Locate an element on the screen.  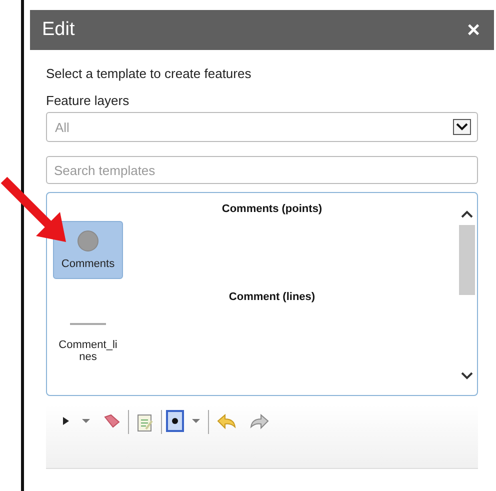
eraser-icon is located at coordinates (111, 421).